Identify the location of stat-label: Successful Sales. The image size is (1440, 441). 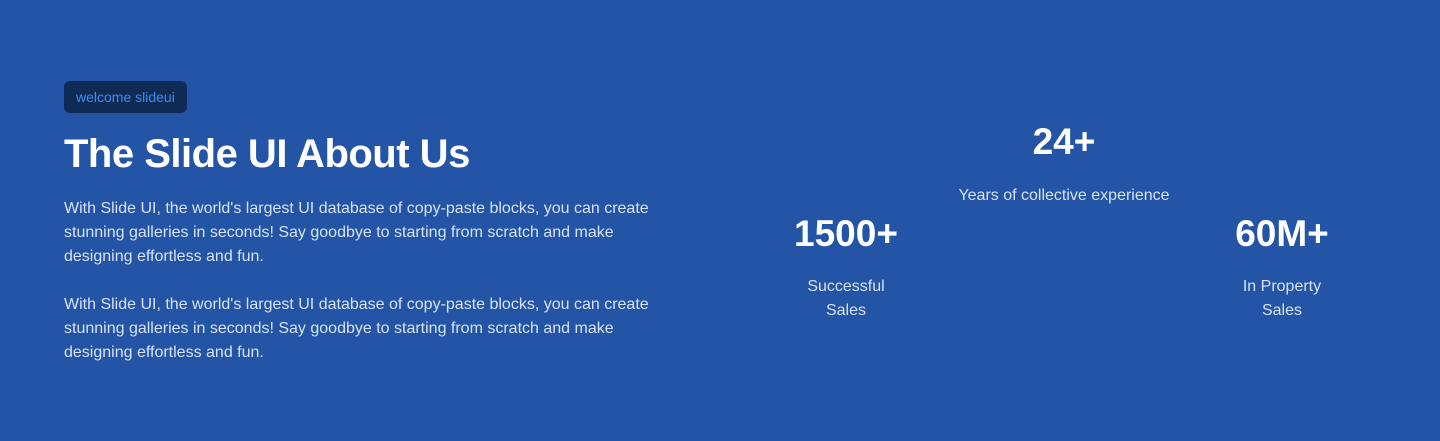
(846, 298).